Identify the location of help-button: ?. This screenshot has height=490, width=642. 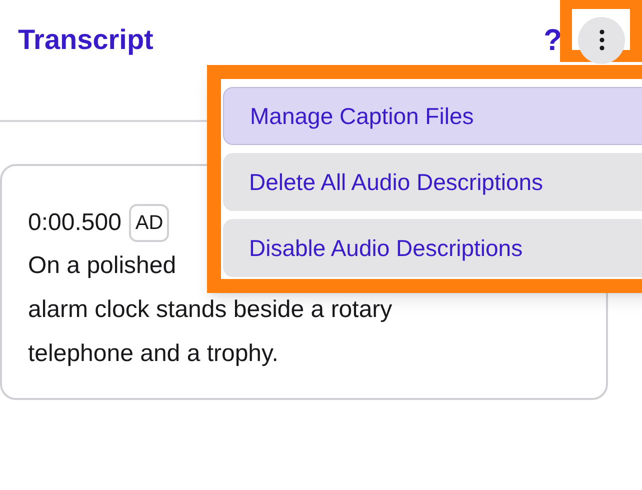
(553, 40).